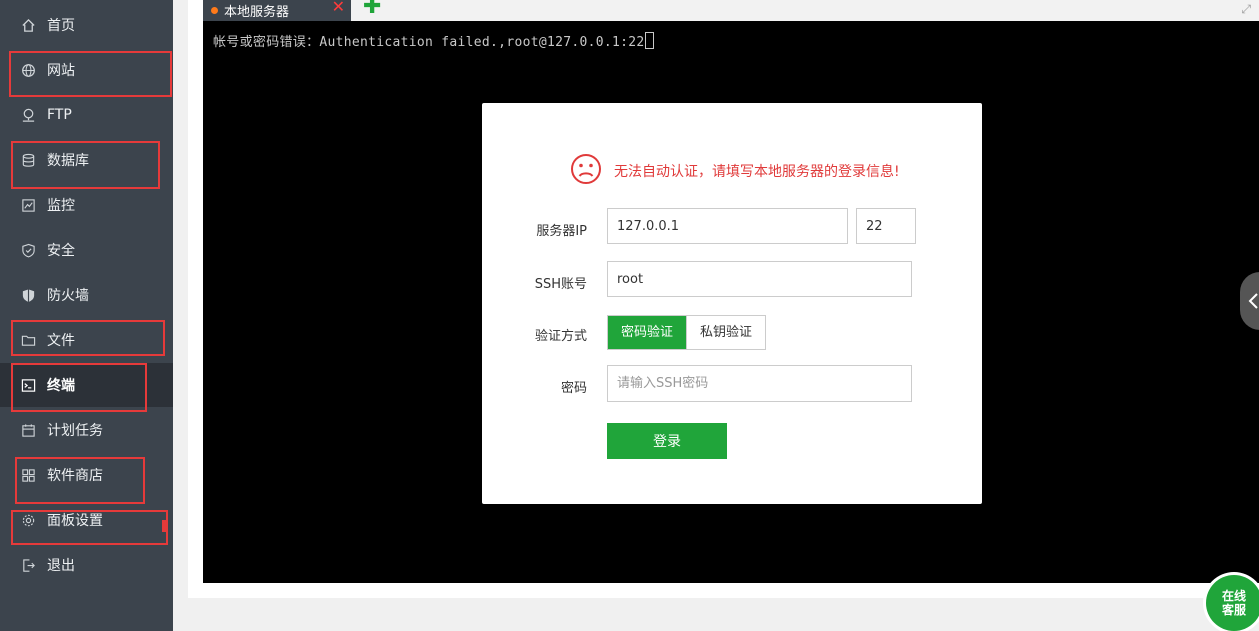 The height and width of the screenshot is (631, 1259). What do you see at coordinates (561, 231) in the screenshot?
I see `server-ip-label: 服务器IP` at bounding box center [561, 231].